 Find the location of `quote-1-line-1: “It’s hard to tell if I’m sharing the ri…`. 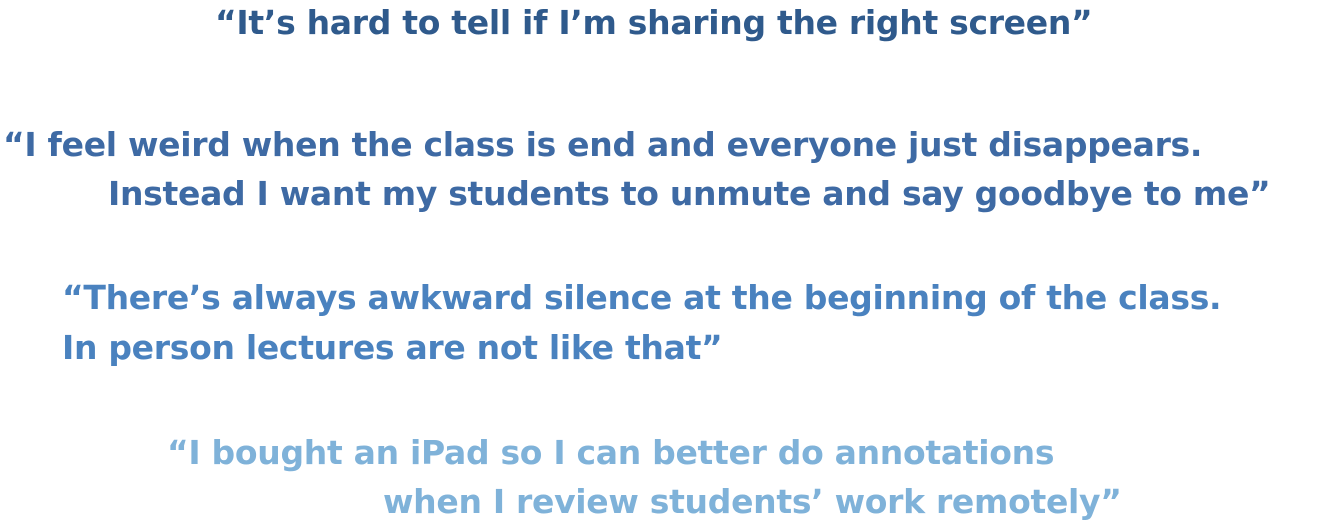

quote-1-line-1: “It’s hard to tell if I’m sharing the ri… is located at coordinates (654, 22).